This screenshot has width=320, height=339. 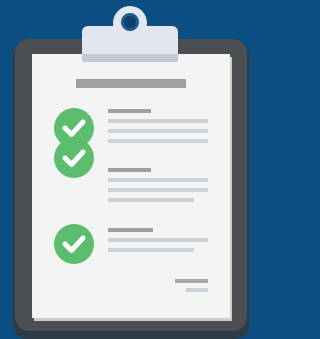 I want to click on date-bar, so click(x=197, y=290).